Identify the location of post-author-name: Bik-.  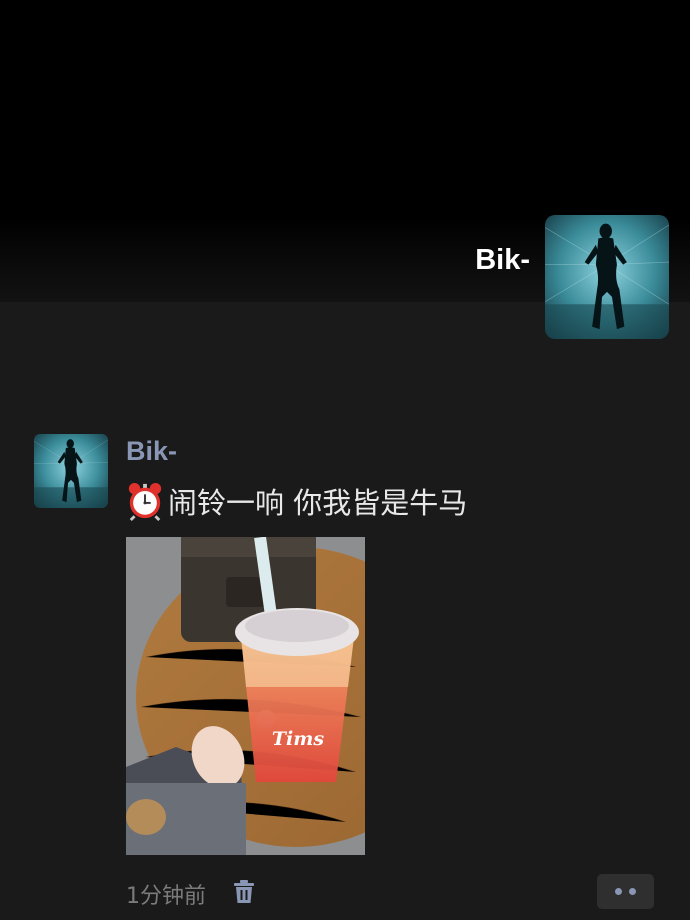
(151, 451).